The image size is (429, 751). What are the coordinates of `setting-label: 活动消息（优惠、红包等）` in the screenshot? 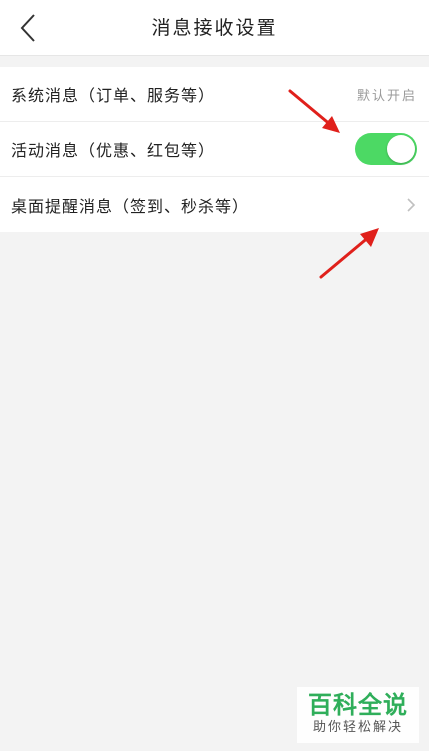 It's located at (113, 150).